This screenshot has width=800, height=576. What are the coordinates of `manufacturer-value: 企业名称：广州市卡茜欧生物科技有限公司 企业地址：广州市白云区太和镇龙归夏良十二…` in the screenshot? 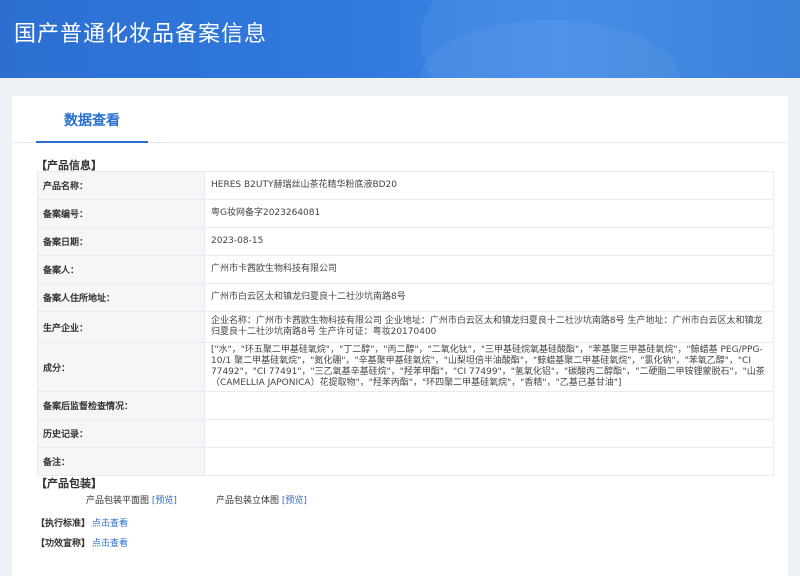 It's located at (489, 327).